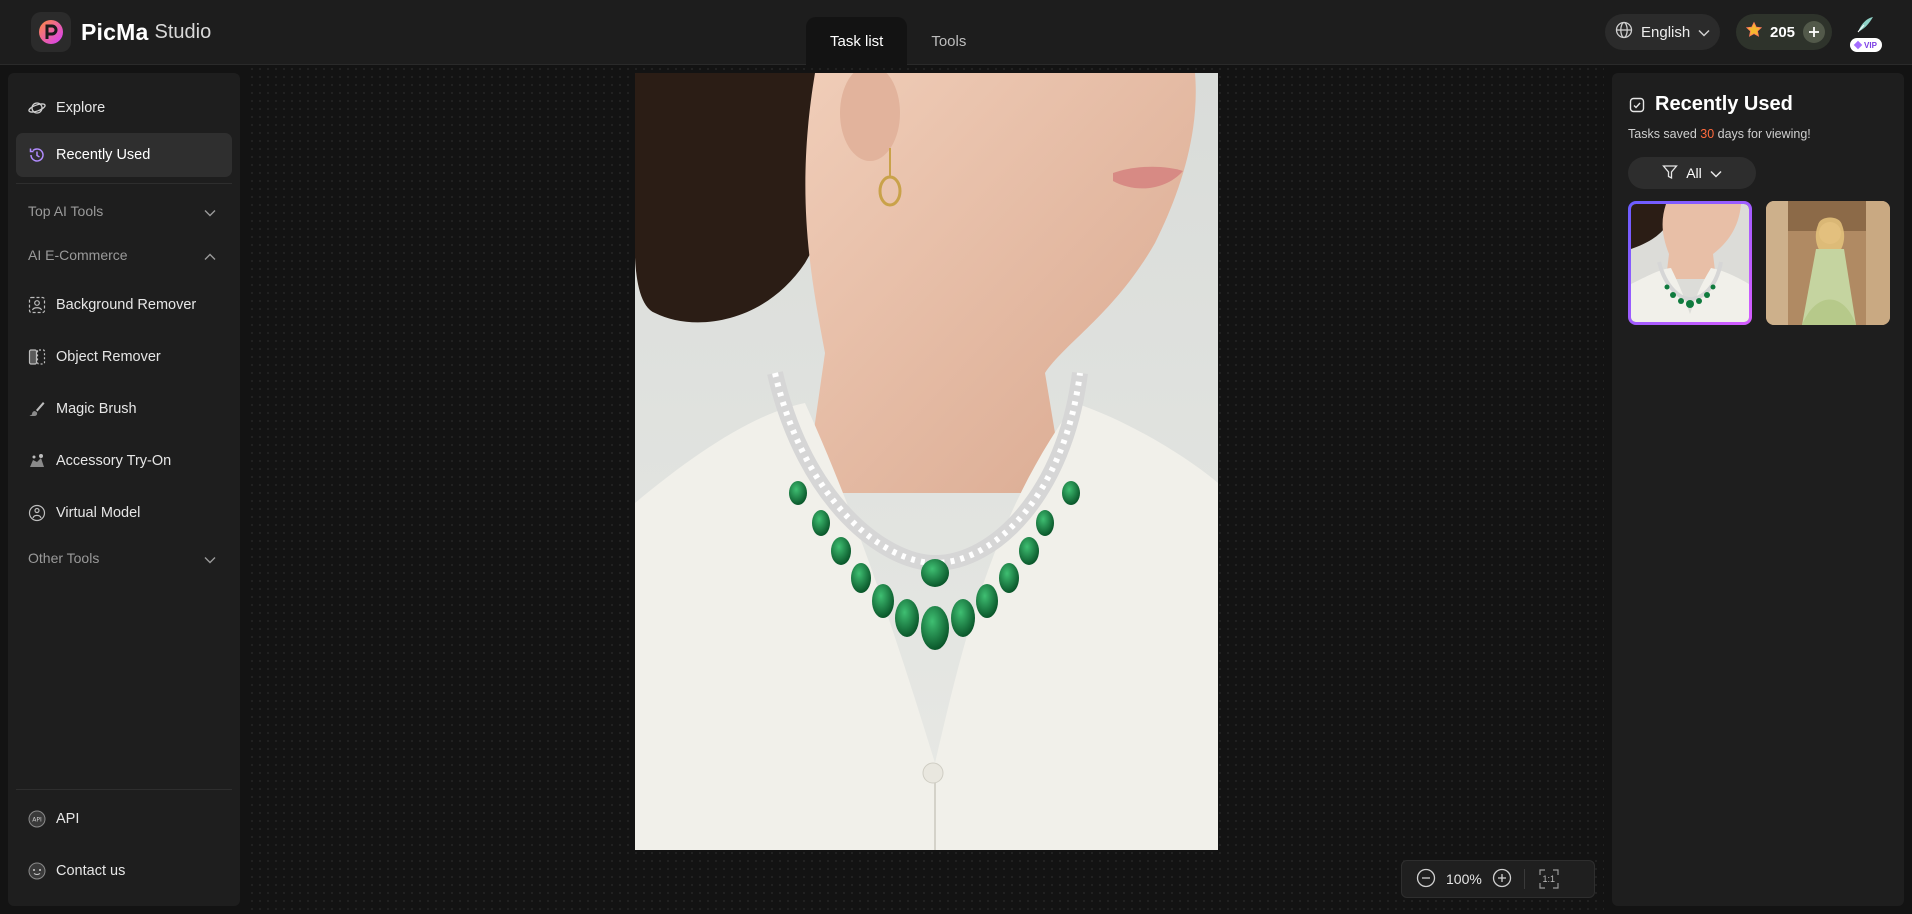  What do you see at coordinates (98, 513) in the screenshot?
I see `sidebar-item-label: Virtual Model` at bounding box center [98, 513].